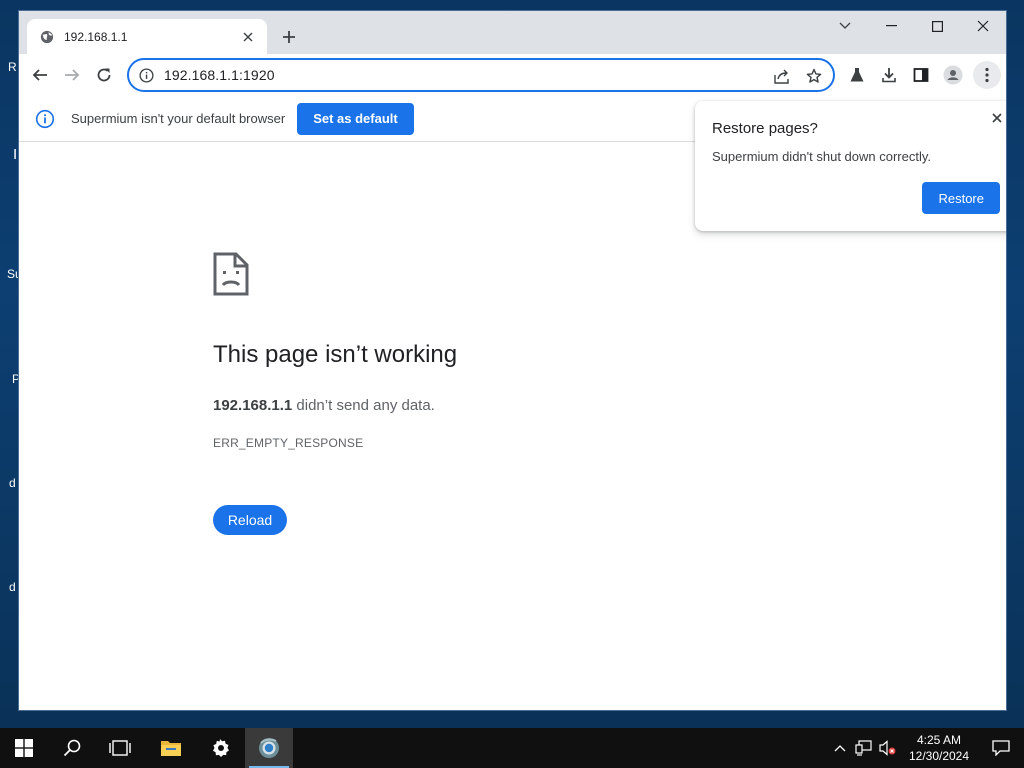 Image resolution: width=1024 pixels, height=768 pixels. What do you see at coordinates (47, 37) in the screenshot?
I see `globe-icon` at bounding box center [47, 37].